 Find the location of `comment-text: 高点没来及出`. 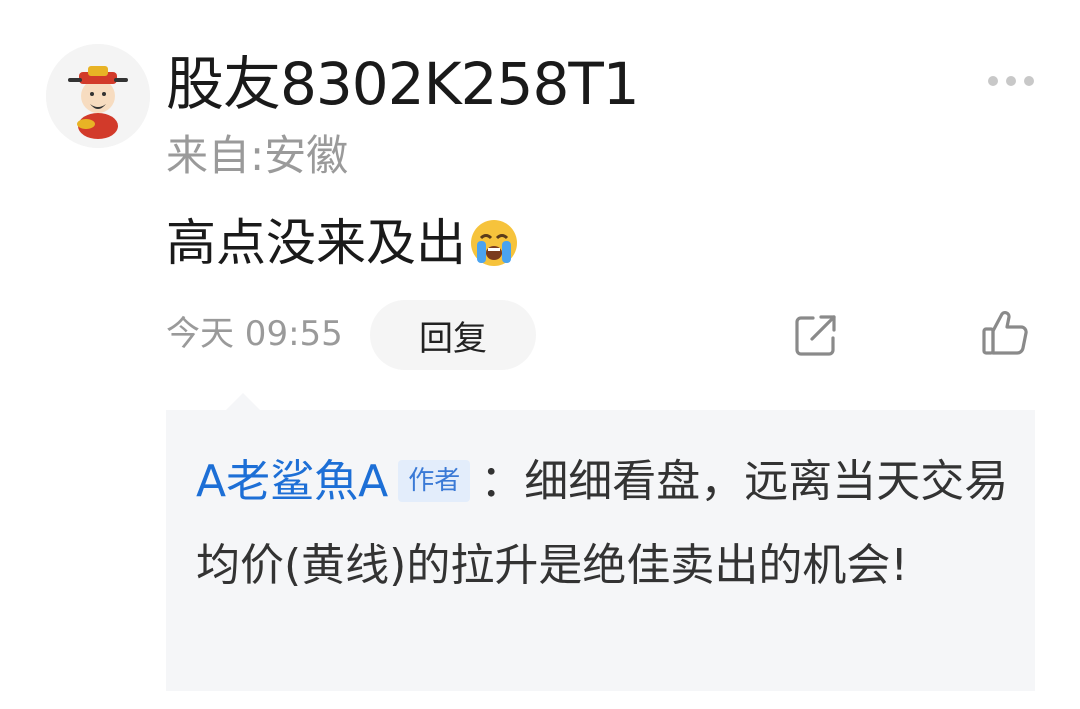

comment-text: 高点没来及出 is located at coordinates (316, 243).